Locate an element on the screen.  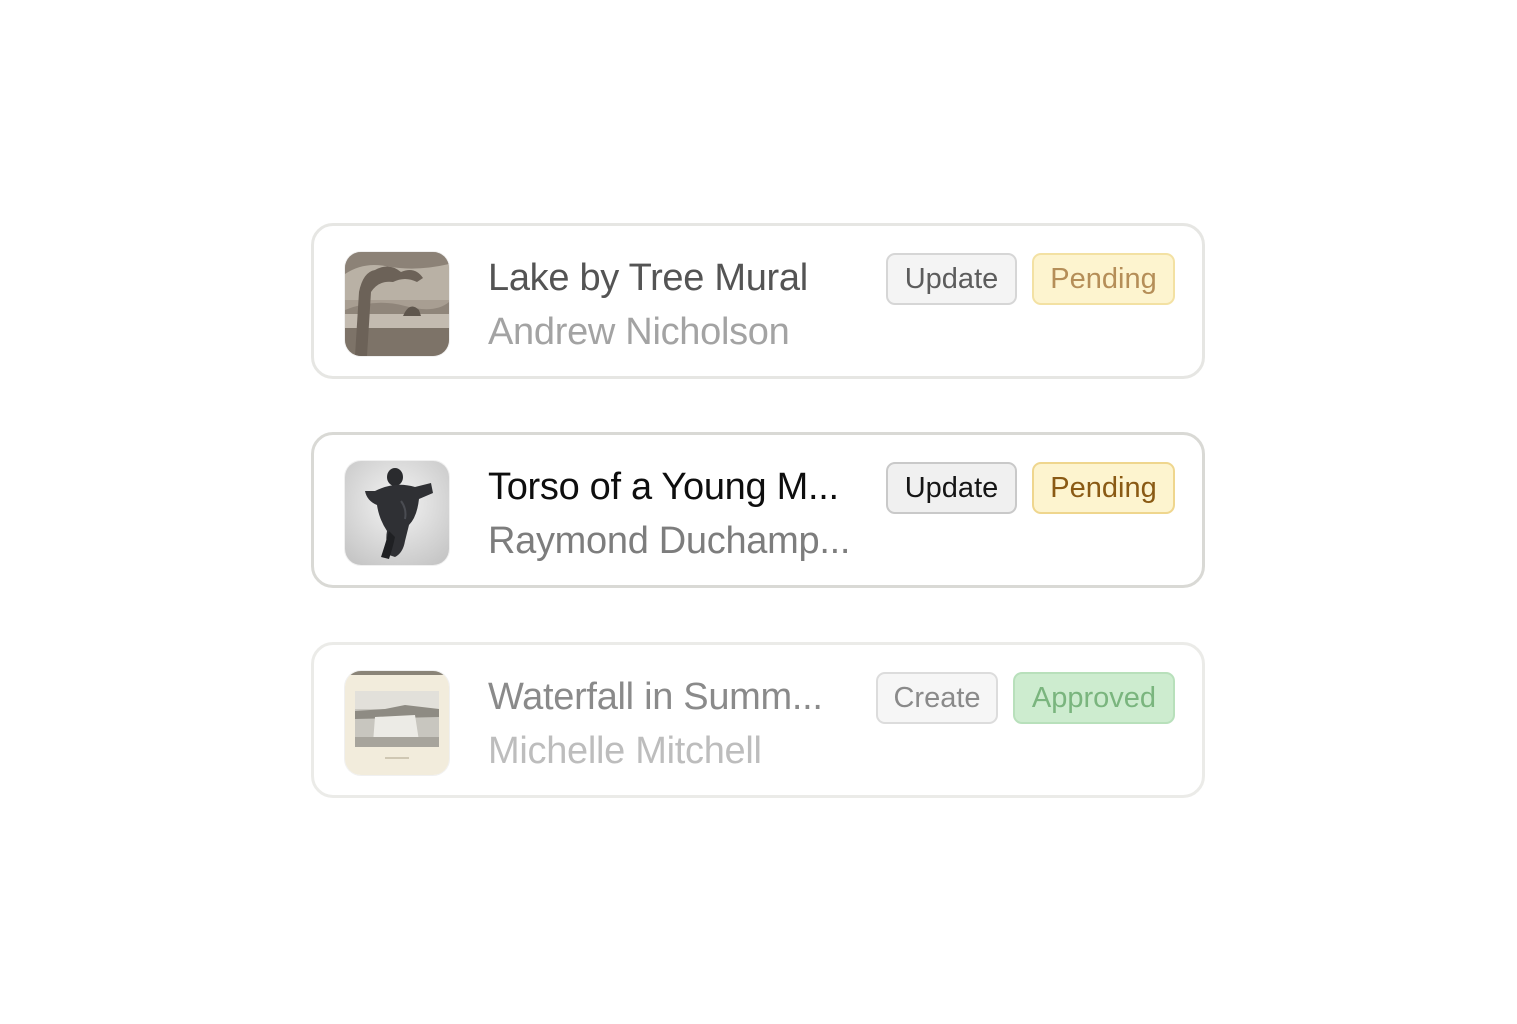
artist-name: Michelle Mitchell is located at coordinates (625, 751).